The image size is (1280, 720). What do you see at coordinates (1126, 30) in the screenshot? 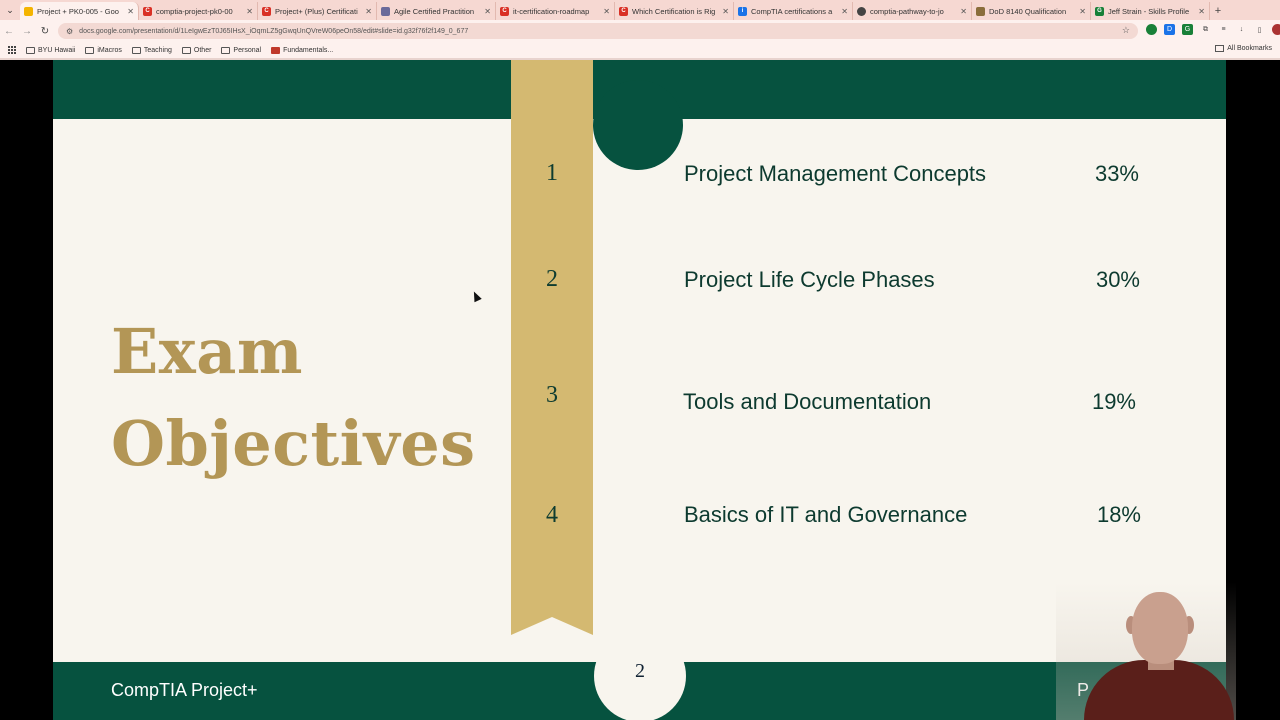
I see `bookmark-star-icon: ☆` at bounding box center [1126, 30].